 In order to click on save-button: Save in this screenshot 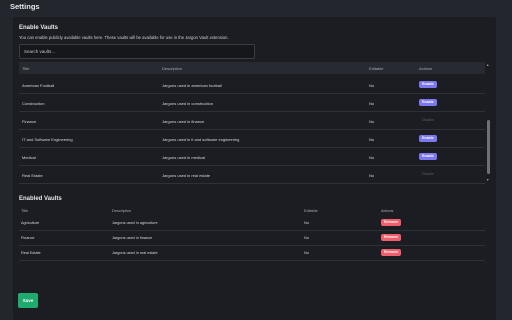, I will do `click(28, 300)`.